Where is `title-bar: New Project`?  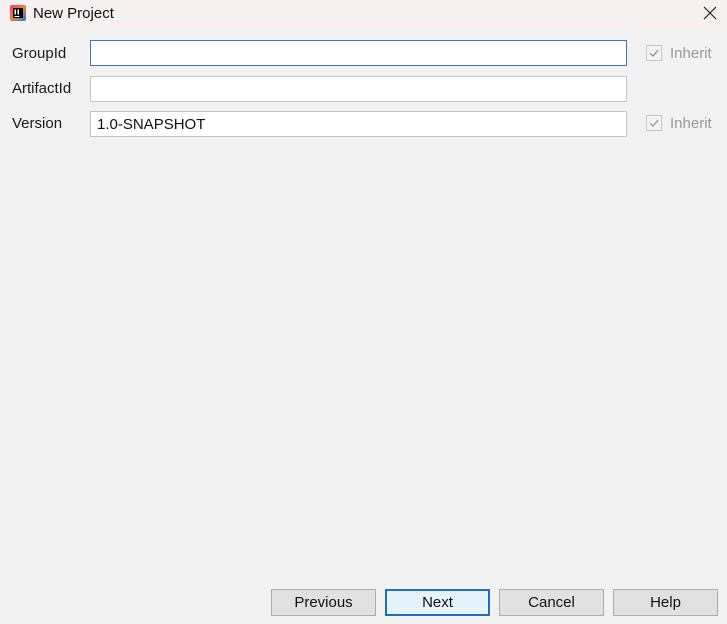 title-bar: New Project is located at coordinates (363, 14).